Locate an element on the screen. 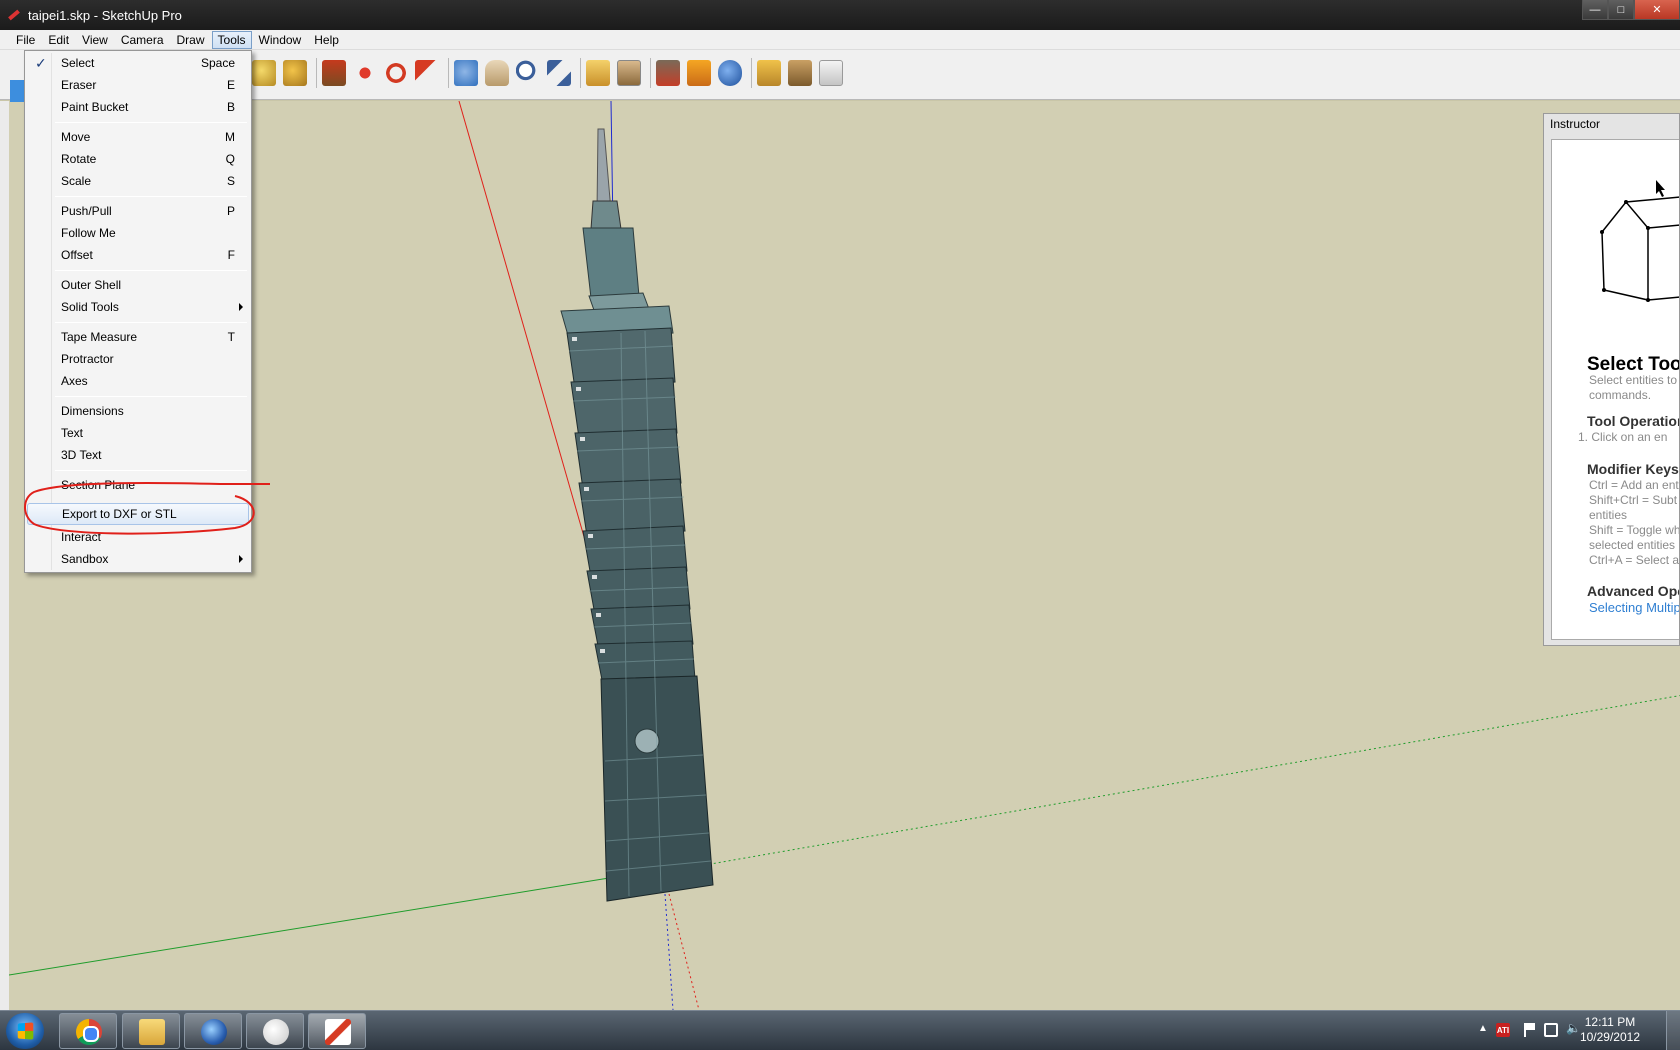 Image resolution: width=1680 pixels, height=1050 pixels. menu-item-solid-tools: Solid Tools is located at coordinates (138, 307).